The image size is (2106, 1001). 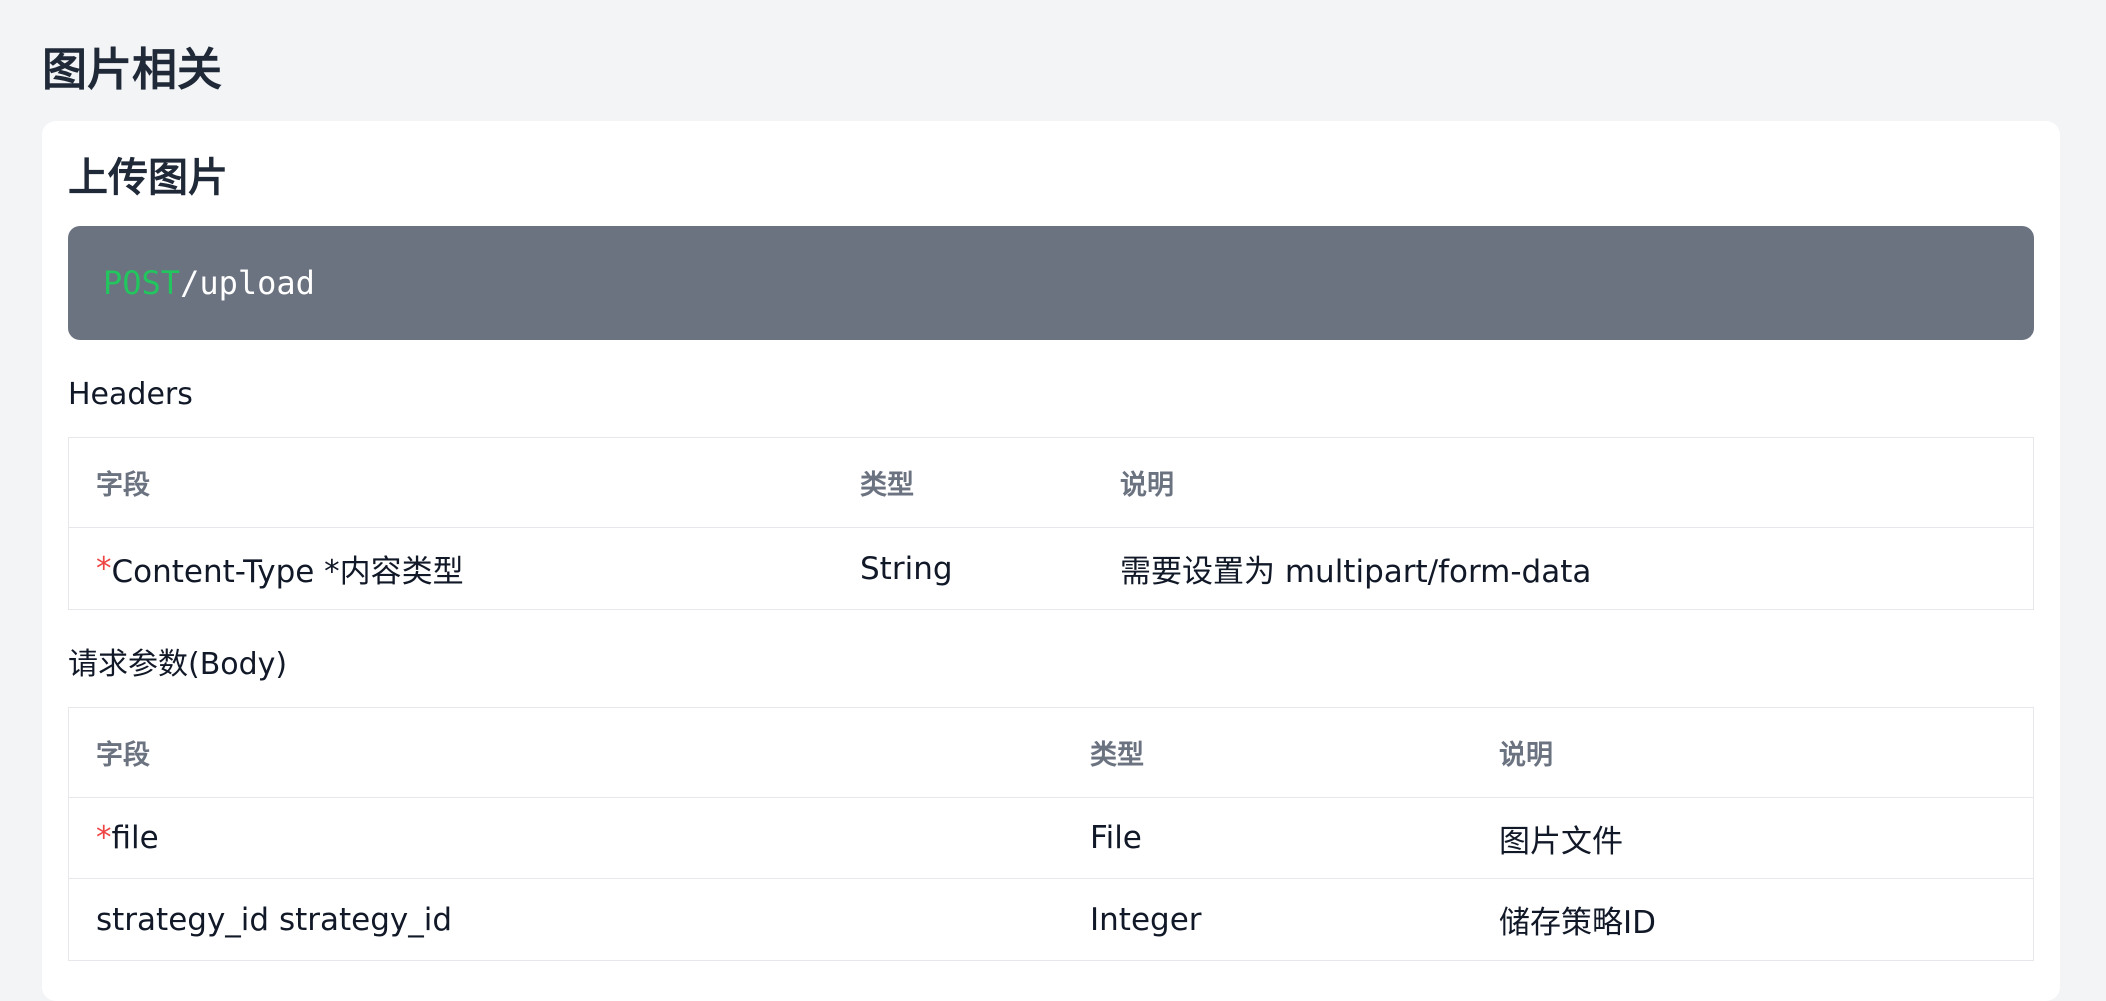 I want to click on field-cell: * file, so click(x=127, y=838).